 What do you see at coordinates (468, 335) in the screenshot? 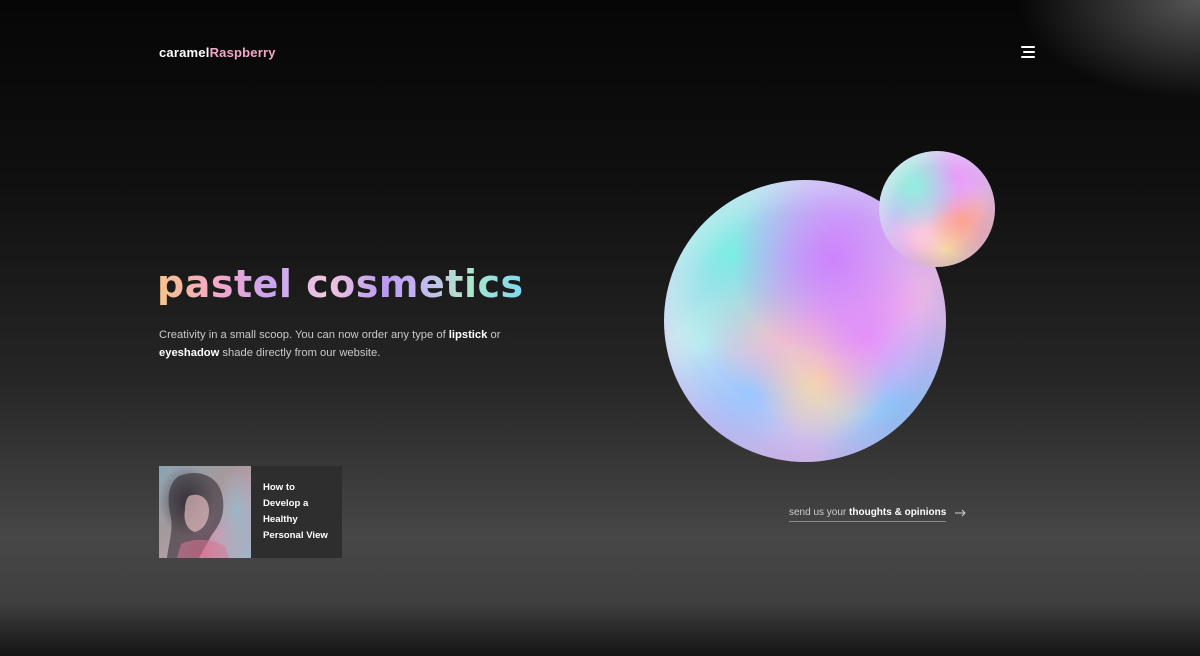
I see `hero-intro-emphasis-lipstick: lipstick` at bounding box center [468, 335].